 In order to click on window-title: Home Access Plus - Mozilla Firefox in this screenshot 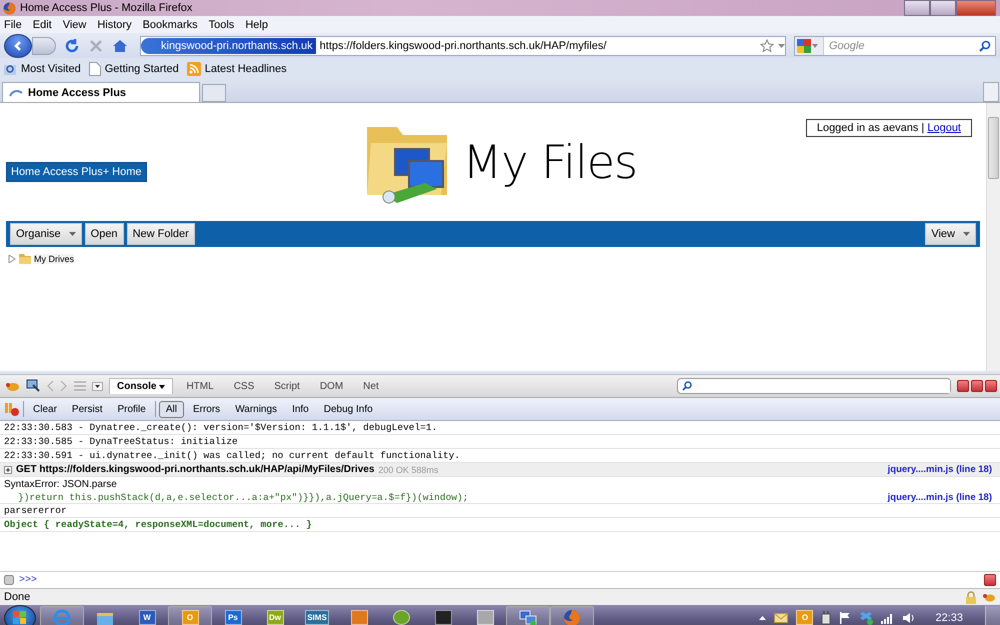, I will do `click(106, 8)`.